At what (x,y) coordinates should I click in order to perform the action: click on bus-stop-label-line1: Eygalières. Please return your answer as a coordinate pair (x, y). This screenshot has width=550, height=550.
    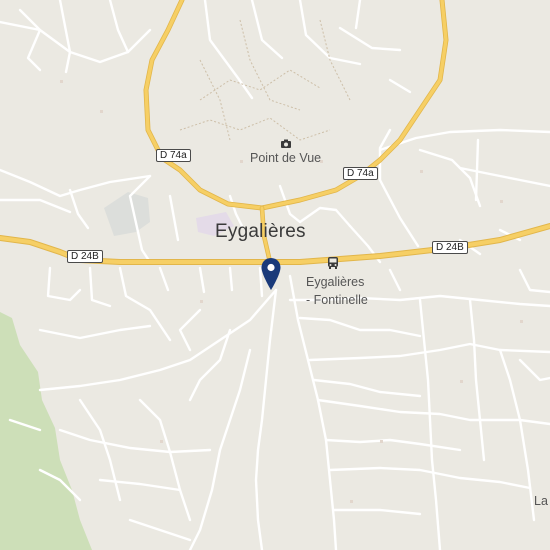
    Looking at the image, I should click on (335, 282).